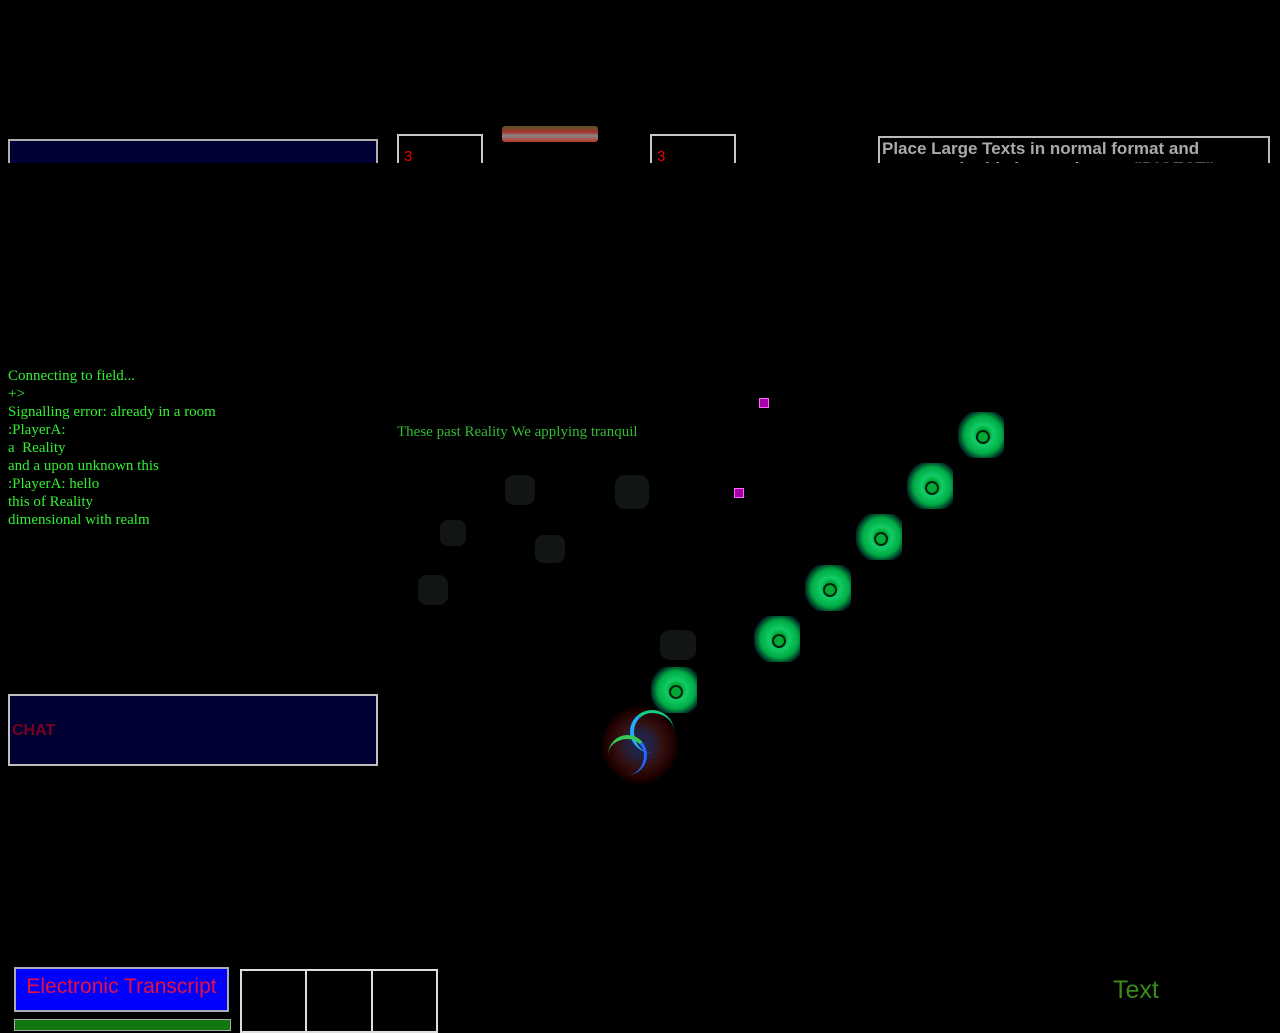 The height and width of the screenshot is (1033, 1280). Describe the element at coordinates (517, 432) in the screenshot. I see `scene-caption: These past Reality We applying tranquil` at that location.